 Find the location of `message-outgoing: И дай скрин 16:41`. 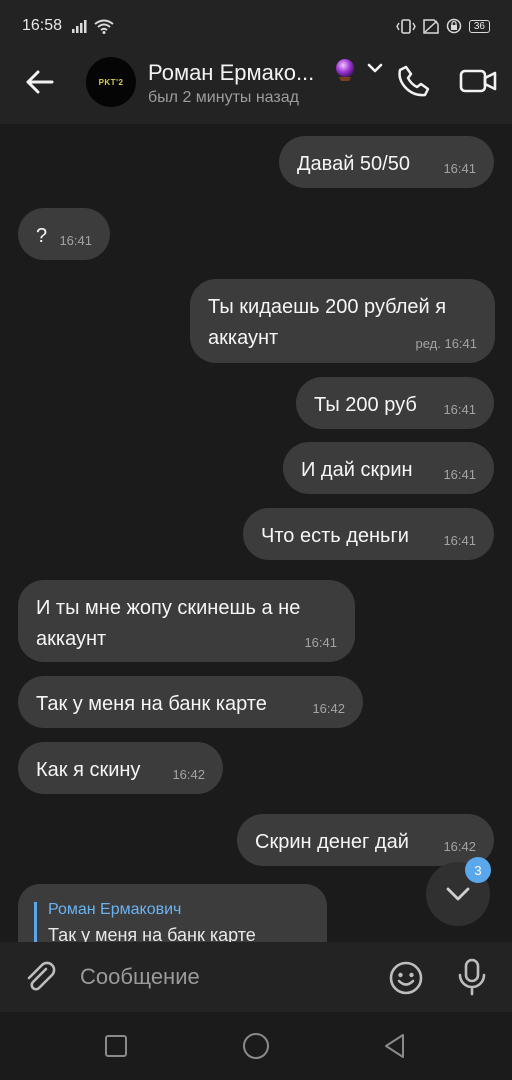

message-outgoing: И дай скрин 16:41 is located at coordinates (388, 468).